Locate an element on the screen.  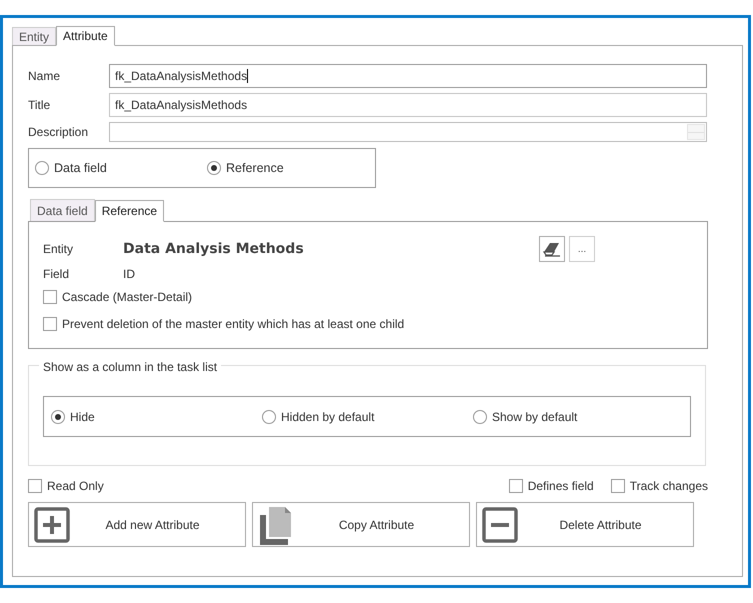
text-cursor is located at coordinates (247, 76).